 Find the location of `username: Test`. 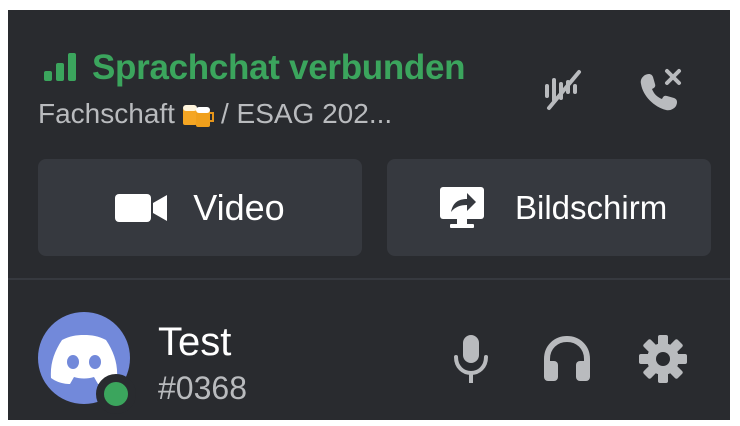

username: Test is located at coordinates (195, 342).